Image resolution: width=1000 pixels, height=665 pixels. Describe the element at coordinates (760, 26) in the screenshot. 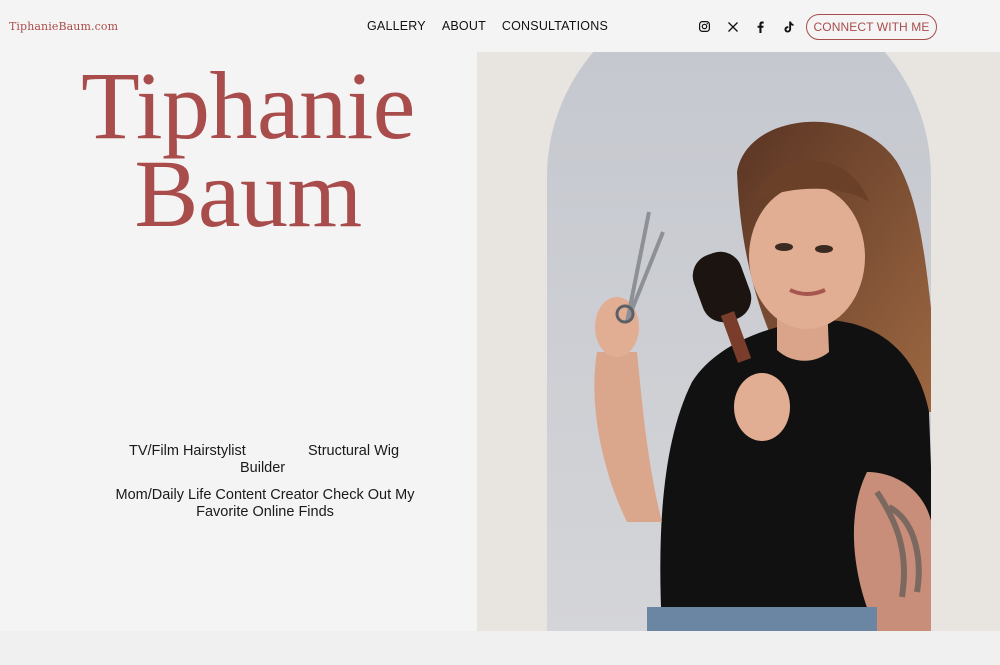

I see `facebook-icon` at that location.